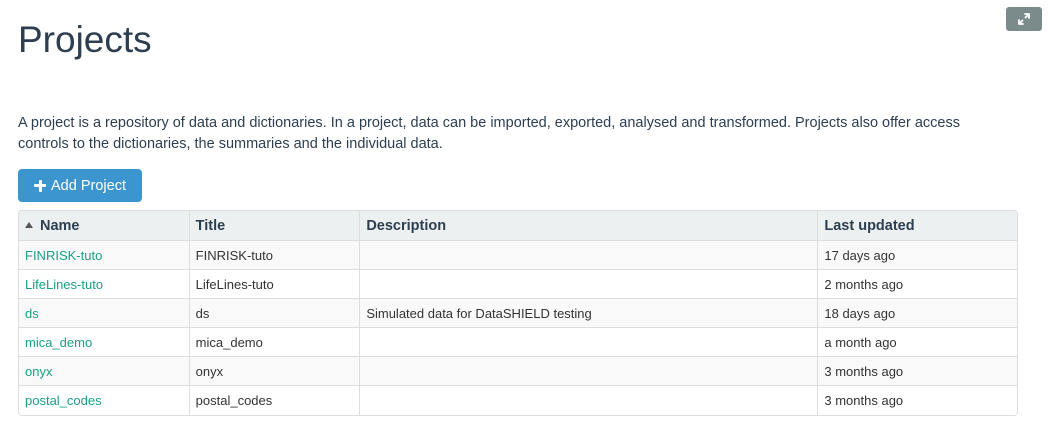 This screenshot has width=1048, height=443. Describe the element at coordinates (589, 313) in the screenshot. I see `project-description: Simulated data for DataSHIELD testing` at that location.